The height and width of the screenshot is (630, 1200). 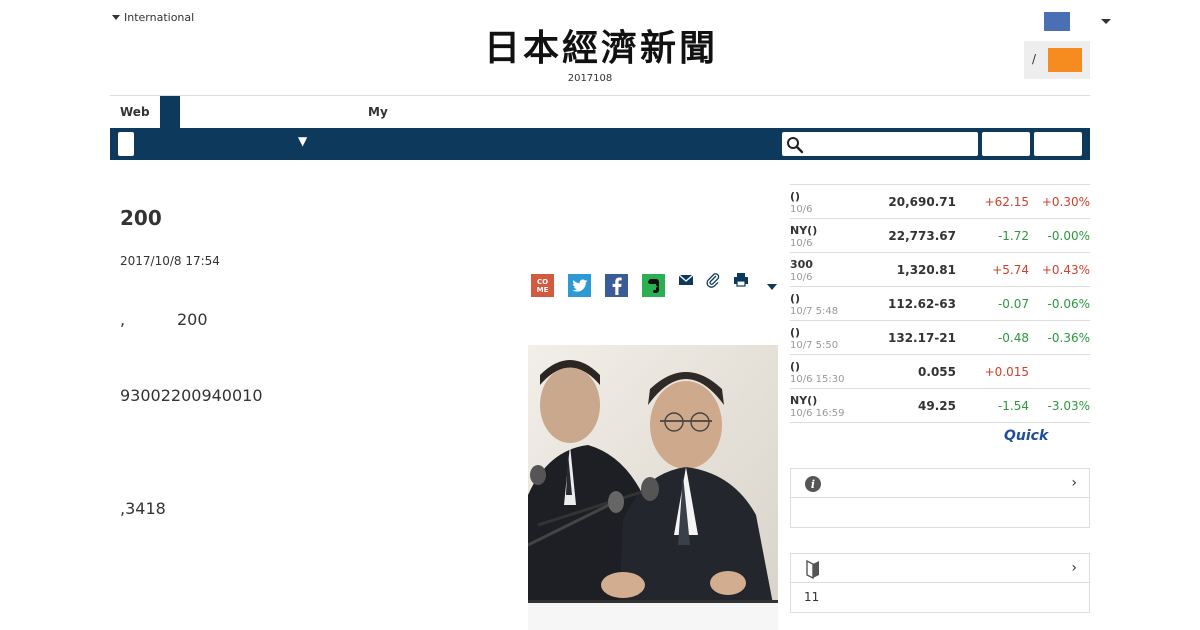 I want to click on market-time: 10/6 16:59, so click(x=817, y=413).